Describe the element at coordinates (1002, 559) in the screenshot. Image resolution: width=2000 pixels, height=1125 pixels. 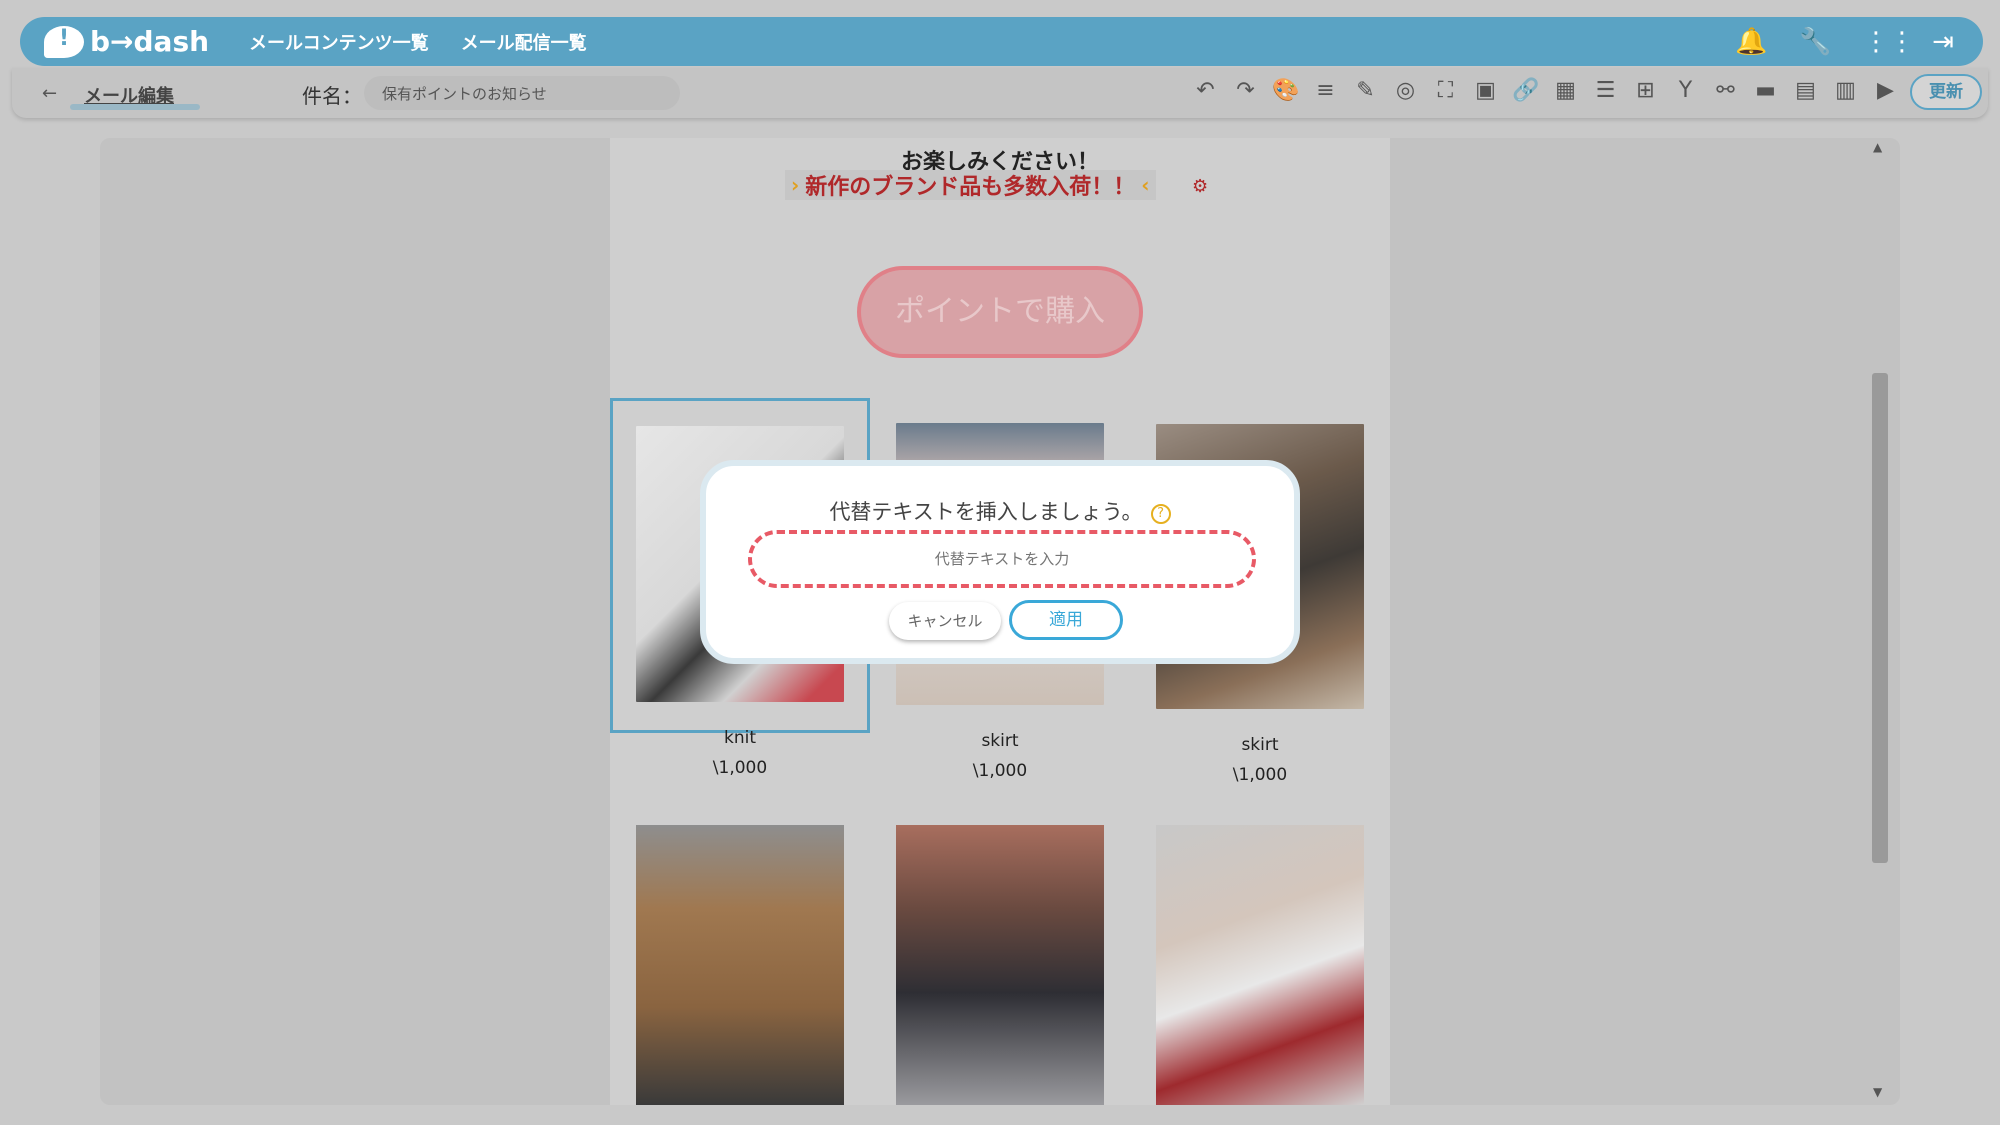
I see `alt-text-input` at that location.